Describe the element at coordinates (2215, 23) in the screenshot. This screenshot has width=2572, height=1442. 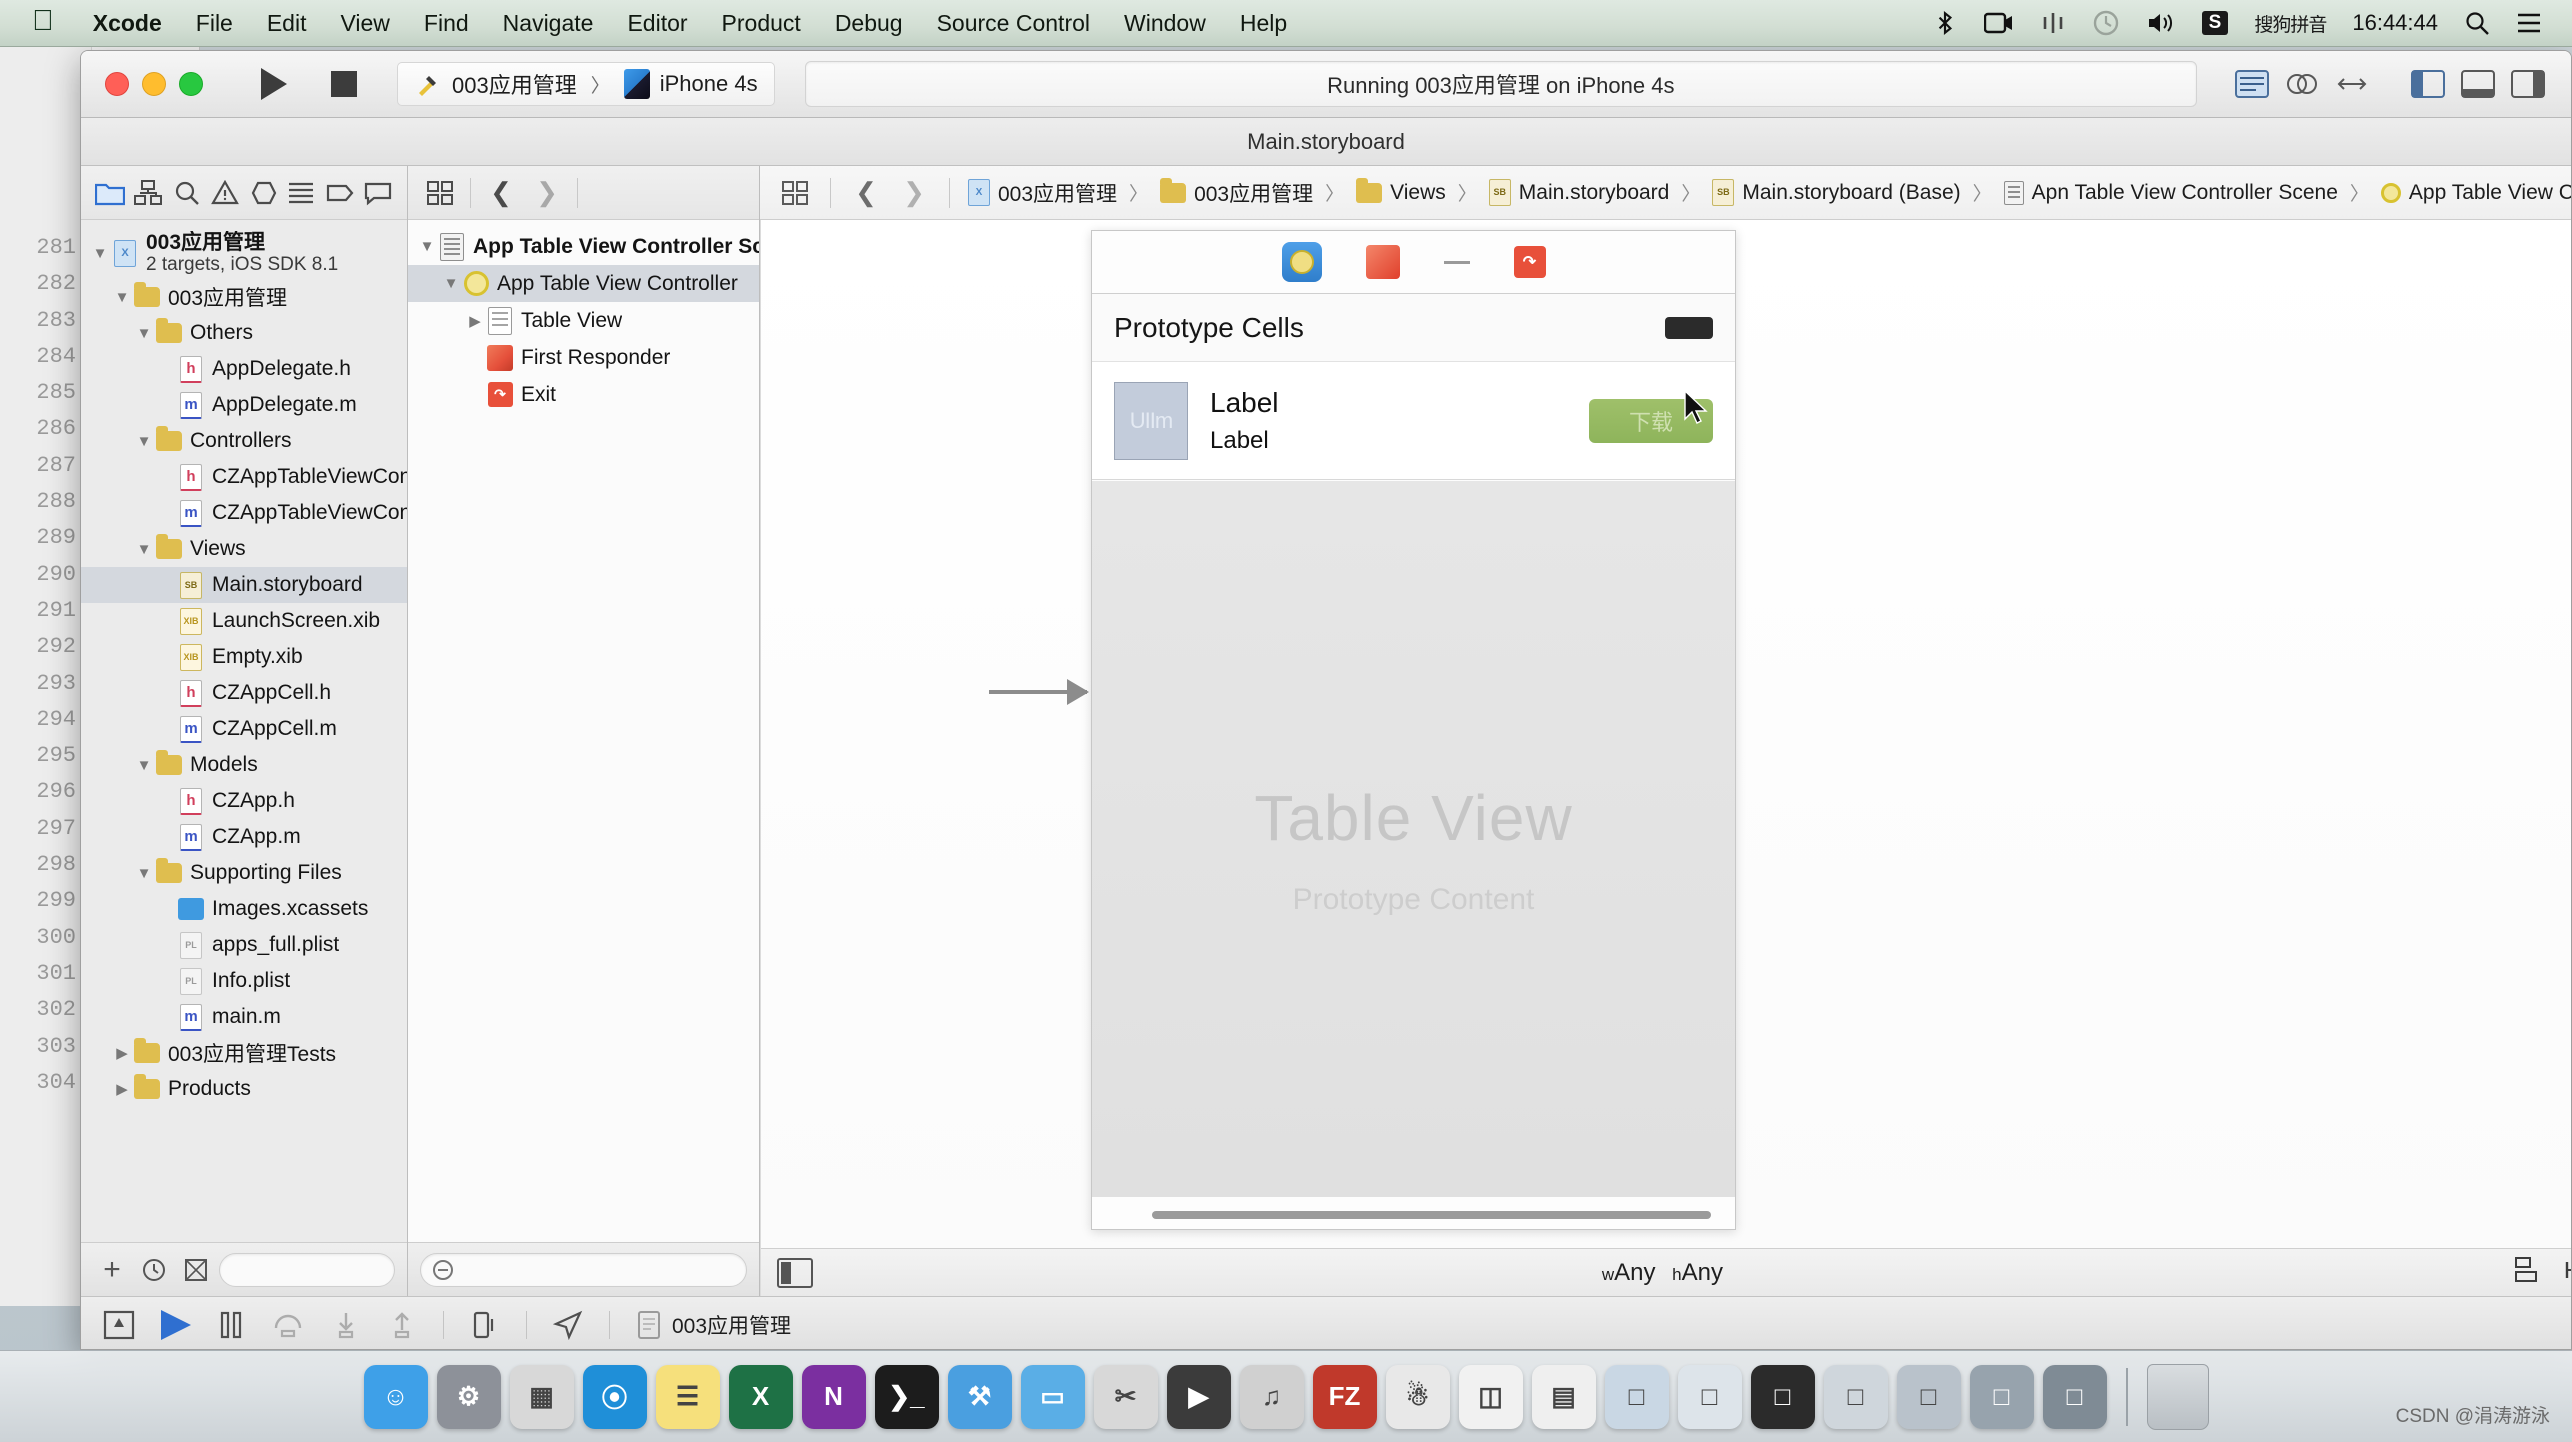
I see `ime-badge: S` at that location.